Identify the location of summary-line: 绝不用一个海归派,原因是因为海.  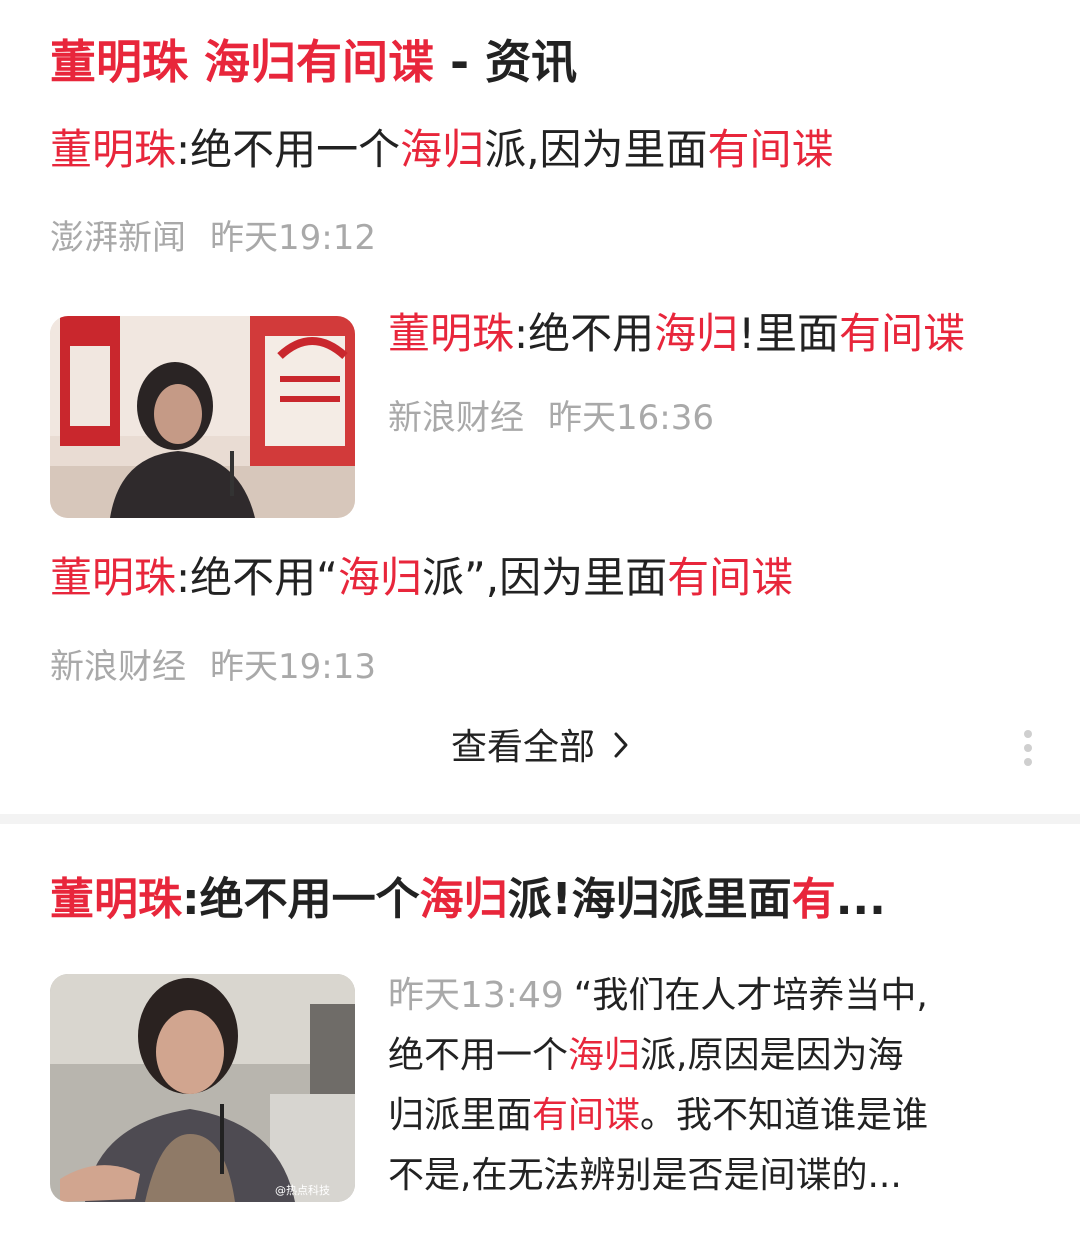
(698, 1056).